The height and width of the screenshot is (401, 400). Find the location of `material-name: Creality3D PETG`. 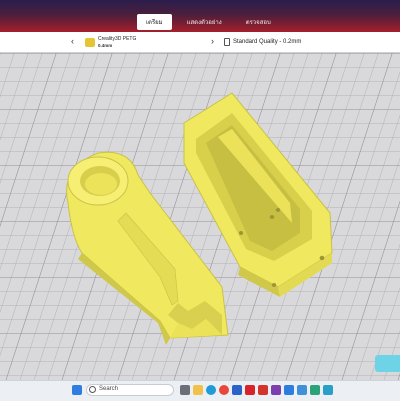

material-name: Creality3D PETG is located at coordinates (117, 39).